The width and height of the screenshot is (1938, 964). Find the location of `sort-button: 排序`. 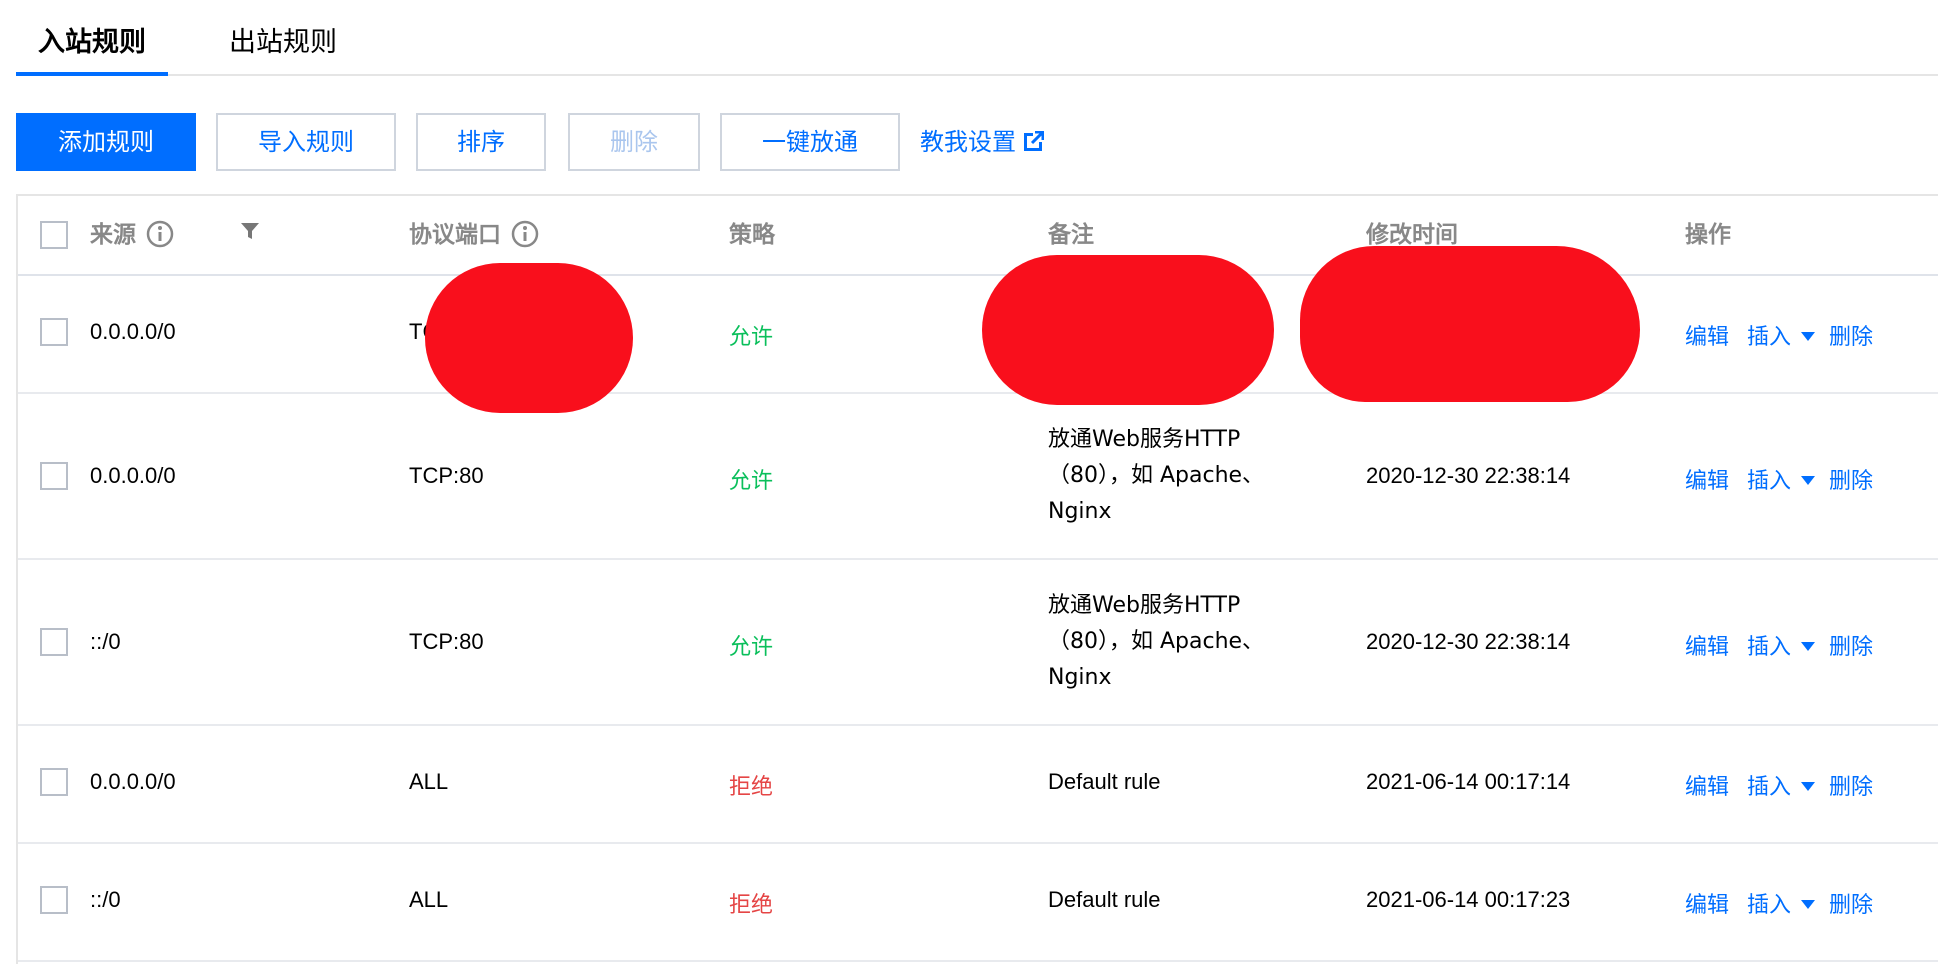

sort-button: 排序 is located at coordinates (481, 142).